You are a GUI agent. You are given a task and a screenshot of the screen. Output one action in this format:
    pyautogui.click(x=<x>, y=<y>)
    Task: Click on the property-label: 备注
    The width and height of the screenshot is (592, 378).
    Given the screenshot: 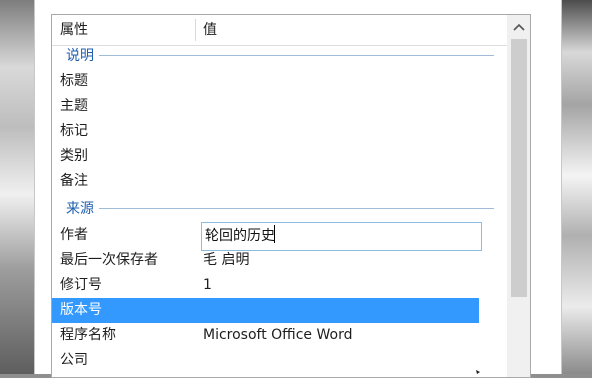 What is the action you would take?
    pyautogui.click(x=74, y=181)
    